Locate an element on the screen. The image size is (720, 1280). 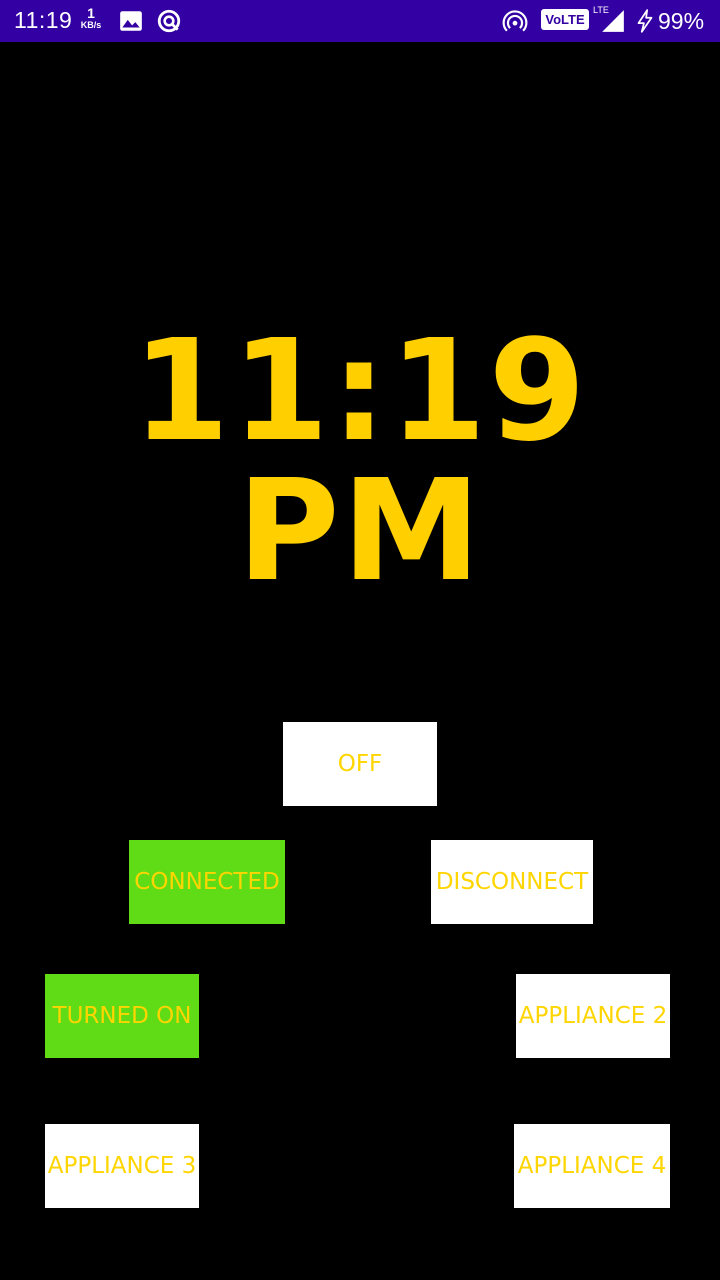
network-speed-value: 1 is located at coordinates (91, 13).